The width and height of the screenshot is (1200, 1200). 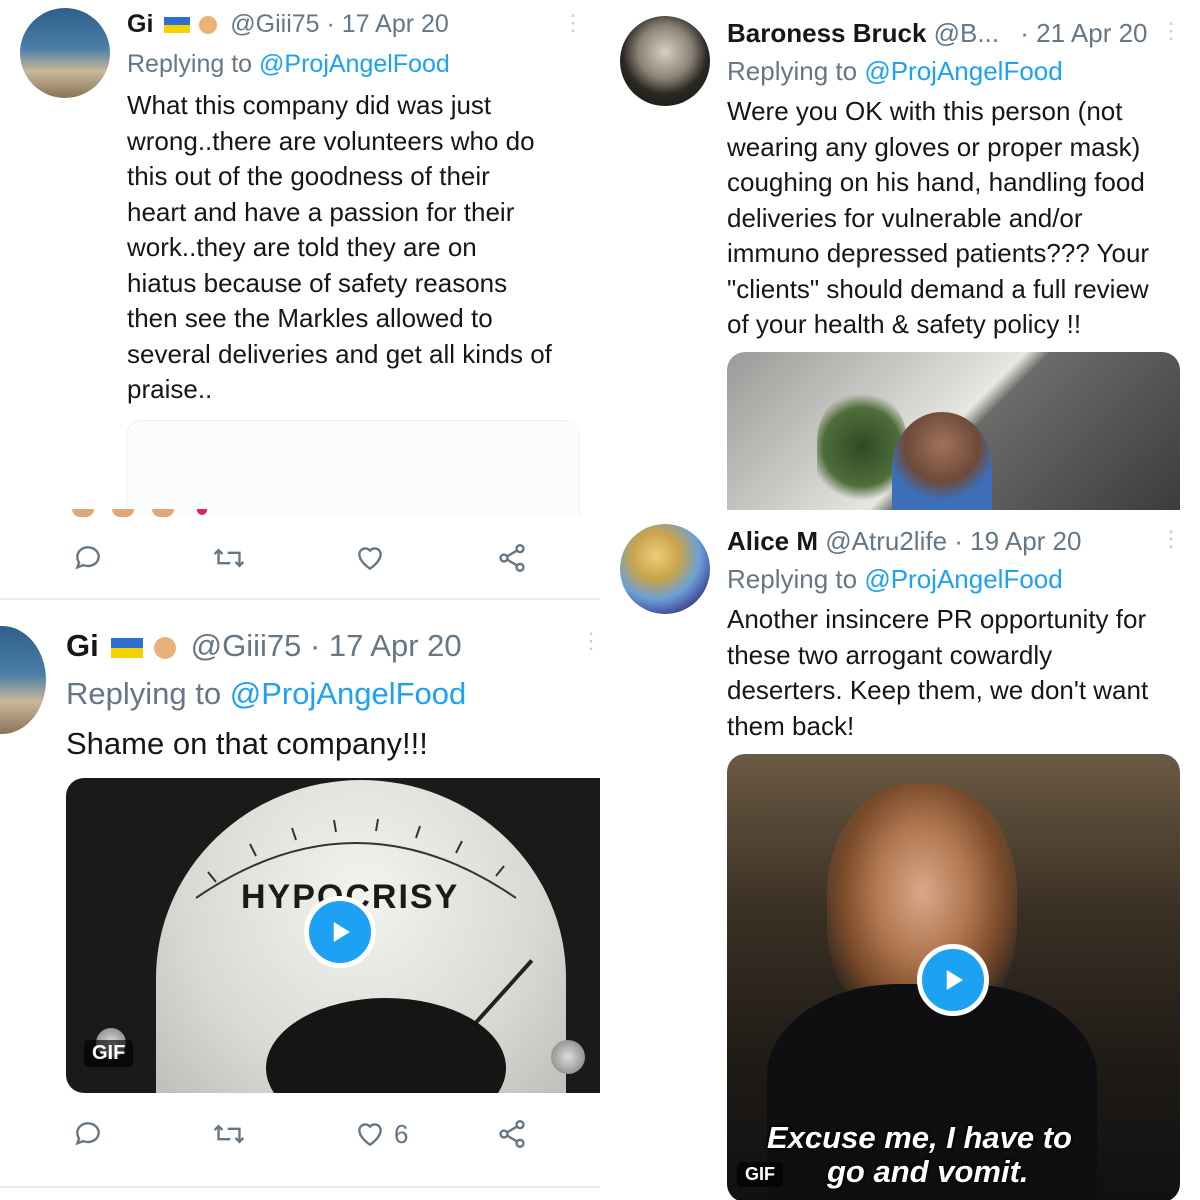 What do you see at coordinates (321, 211) in the screenshot?
I see `tweet-text-line: heart and have a passion for their` at bounding box center [321, 211].